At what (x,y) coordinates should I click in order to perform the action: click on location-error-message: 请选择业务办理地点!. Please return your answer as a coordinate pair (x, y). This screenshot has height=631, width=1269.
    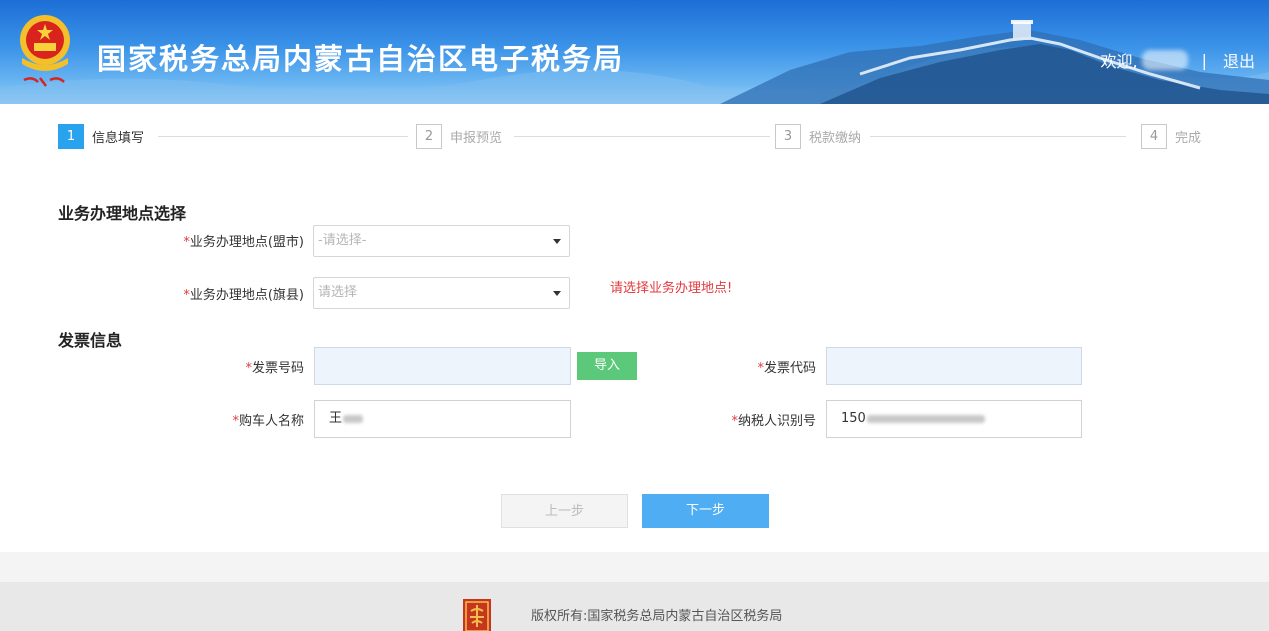
    Looking at the image, I should click on (671, 288).